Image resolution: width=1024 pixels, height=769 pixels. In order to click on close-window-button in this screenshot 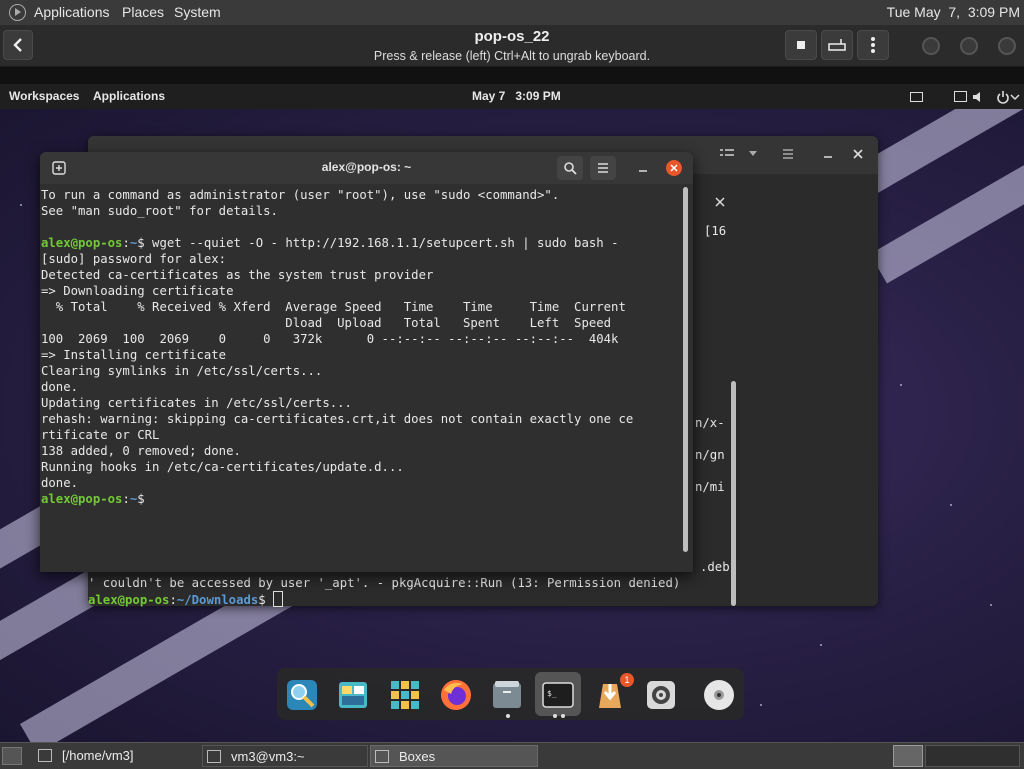, I will do `click(1007, 46)`.